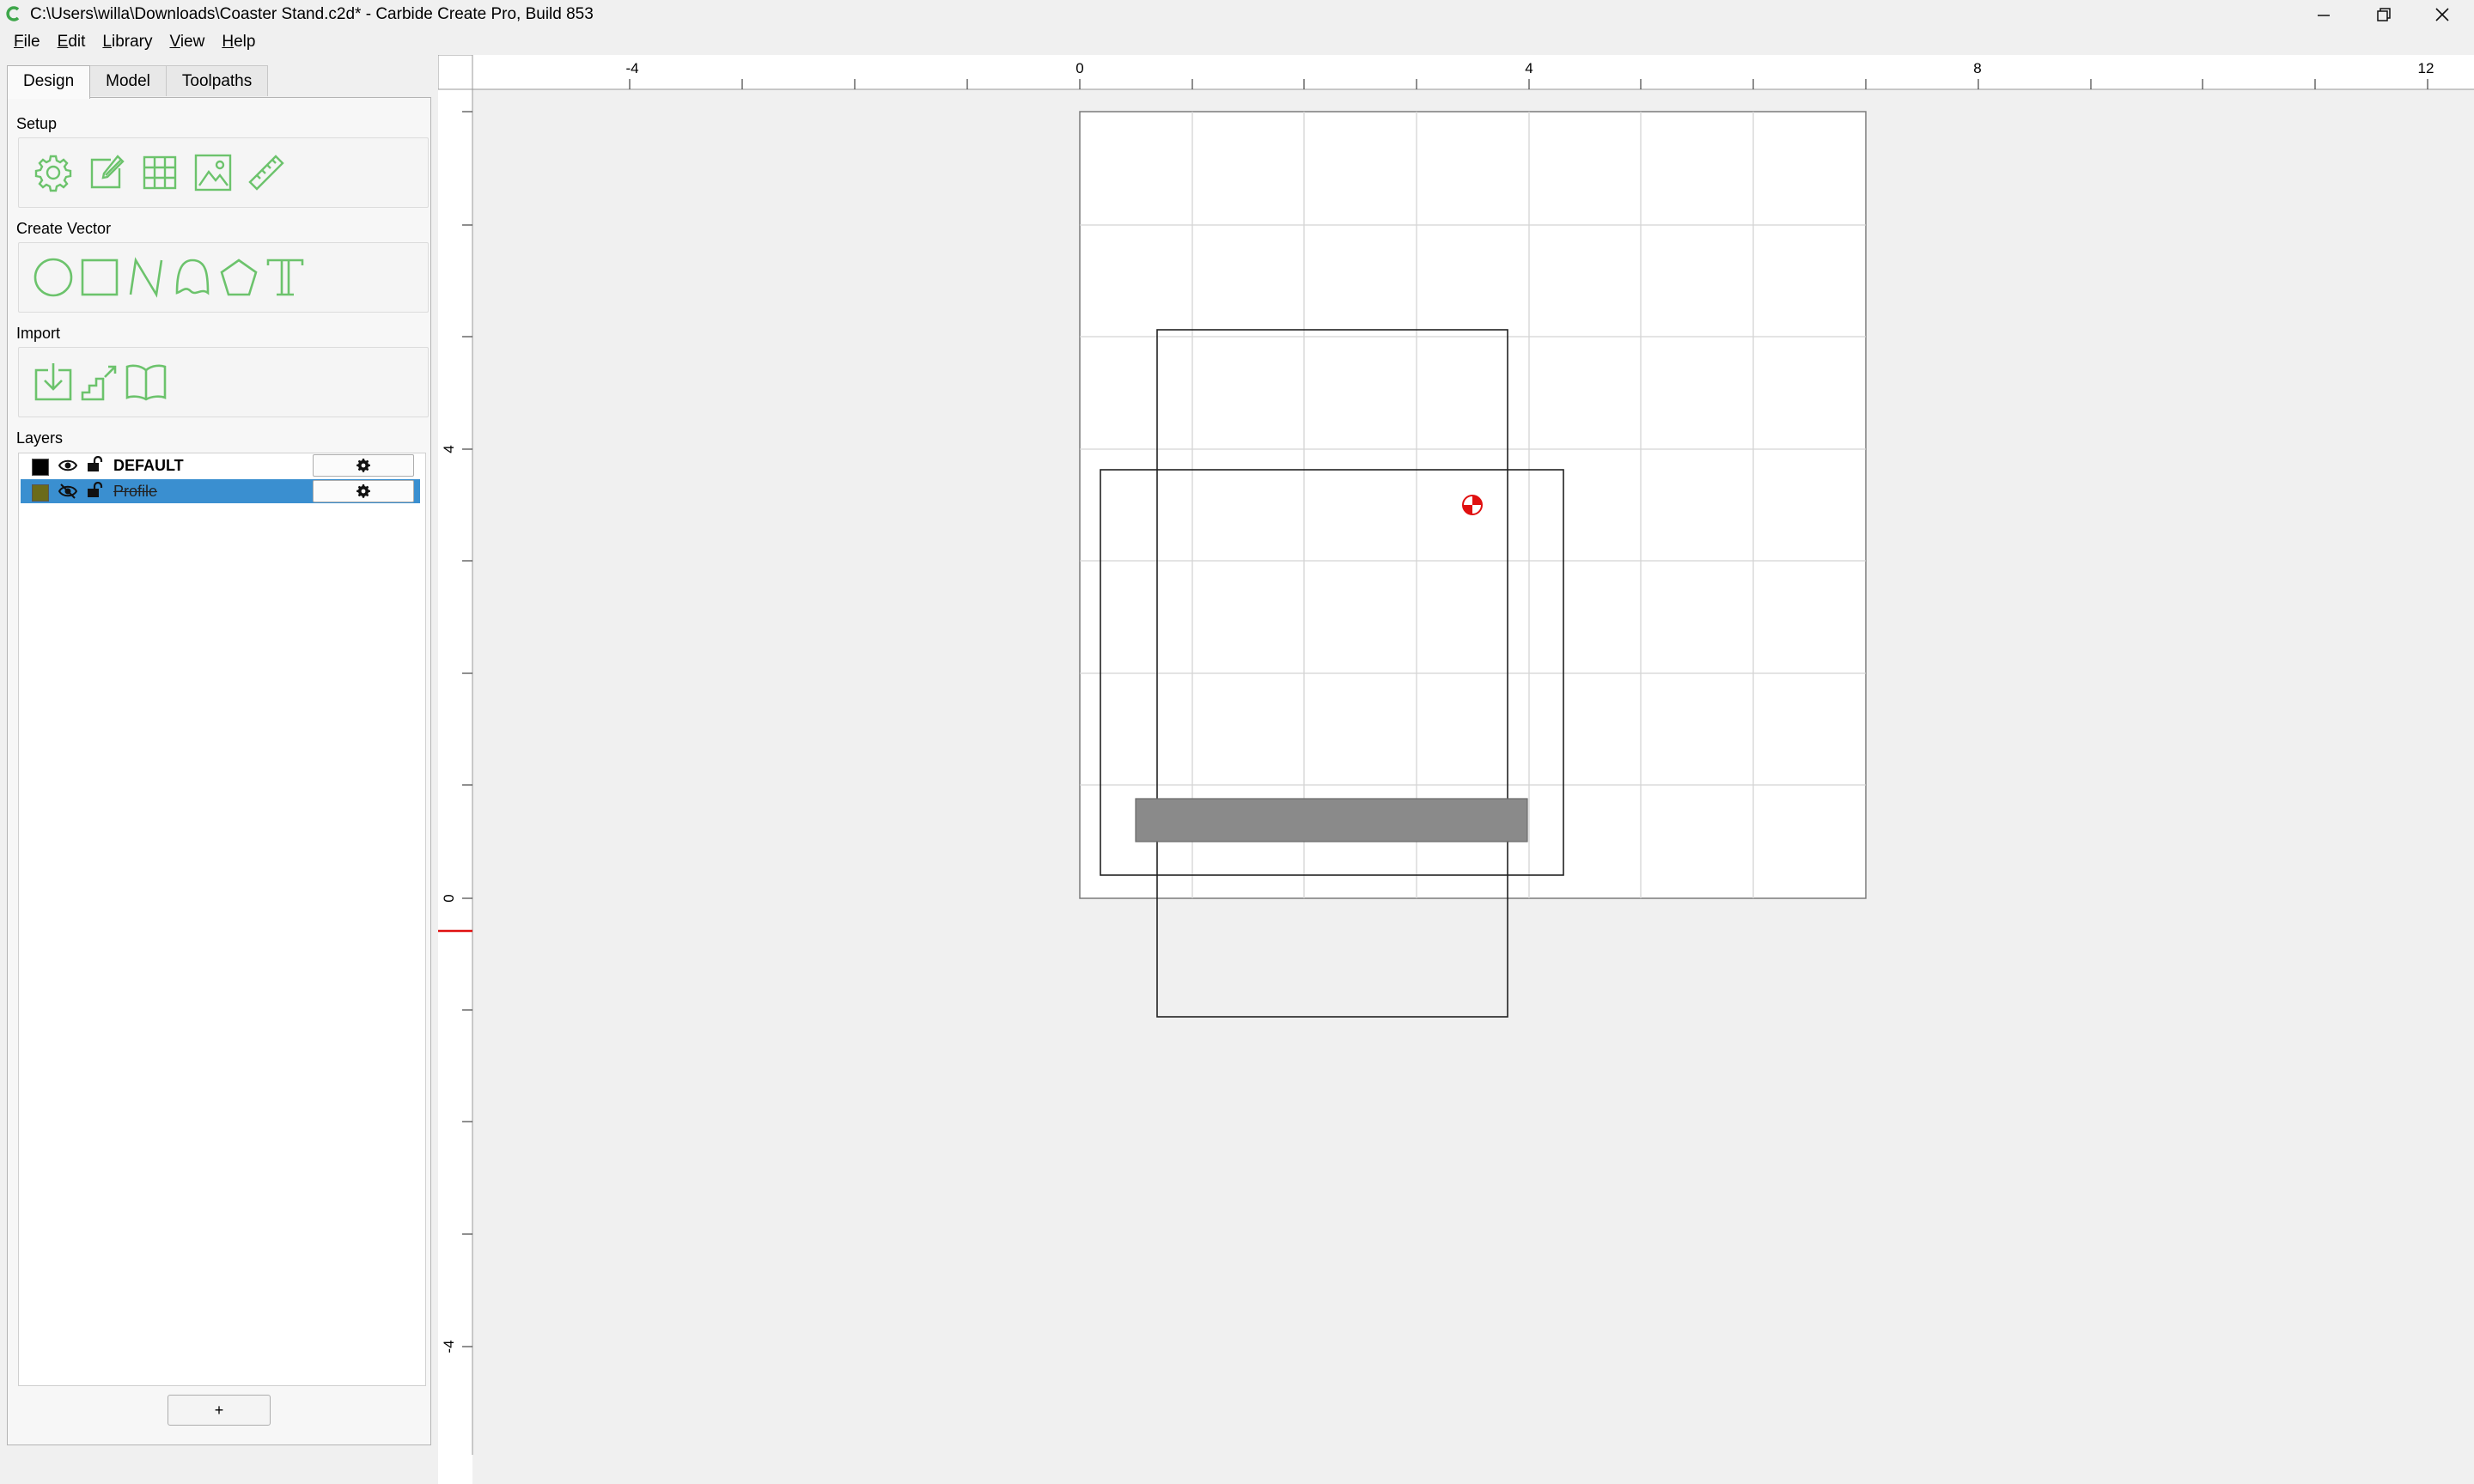 The height and width of the screenshot is (1484, 2474). I want to click on job-setup-button, so click(53, 173).